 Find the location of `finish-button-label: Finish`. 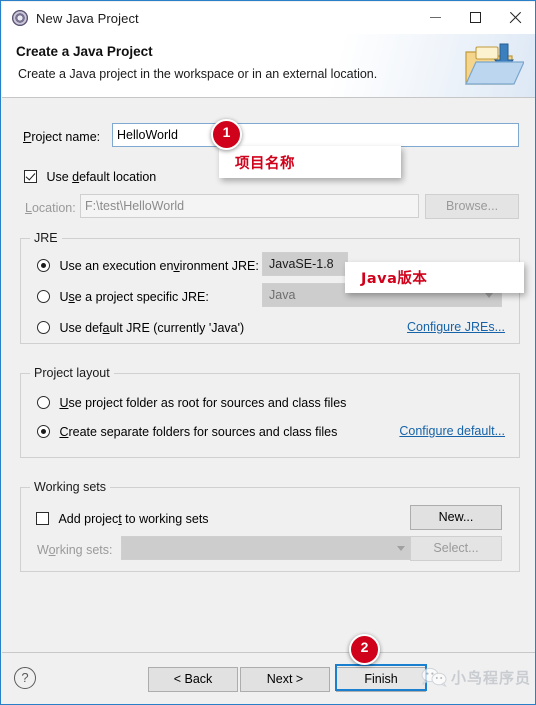

finish-button-label: Finish is located at coordinates (381, 679).